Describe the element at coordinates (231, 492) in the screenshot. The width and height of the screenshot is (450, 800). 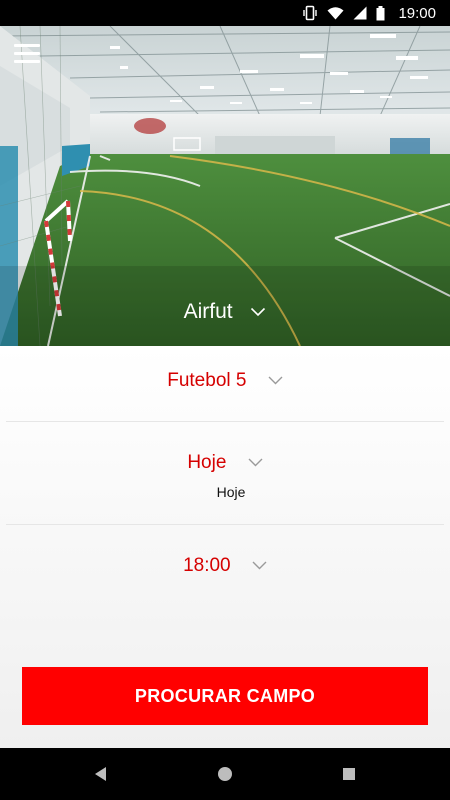
I see `day-sub-label: Hoje` at that location.